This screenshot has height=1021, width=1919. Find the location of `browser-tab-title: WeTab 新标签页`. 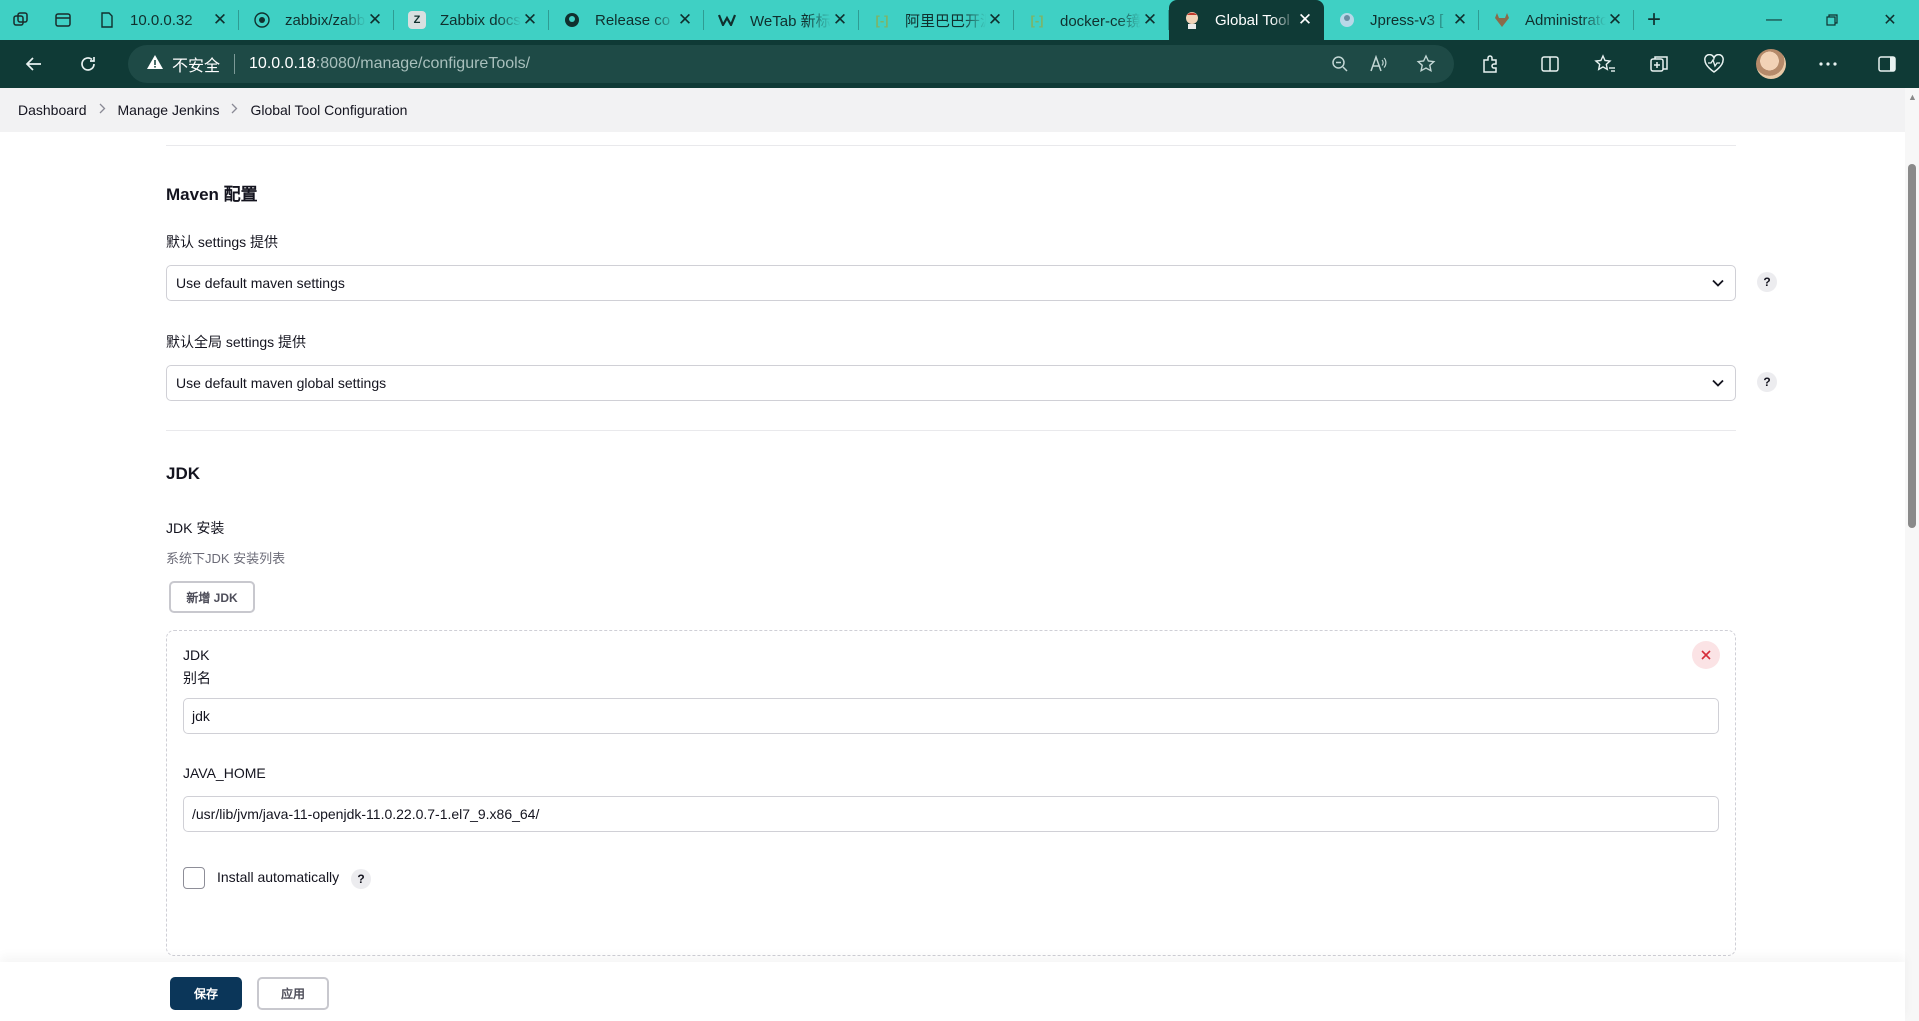

browser-tab-title: WeTab 新标签页 is located at coordinates (790, 21).